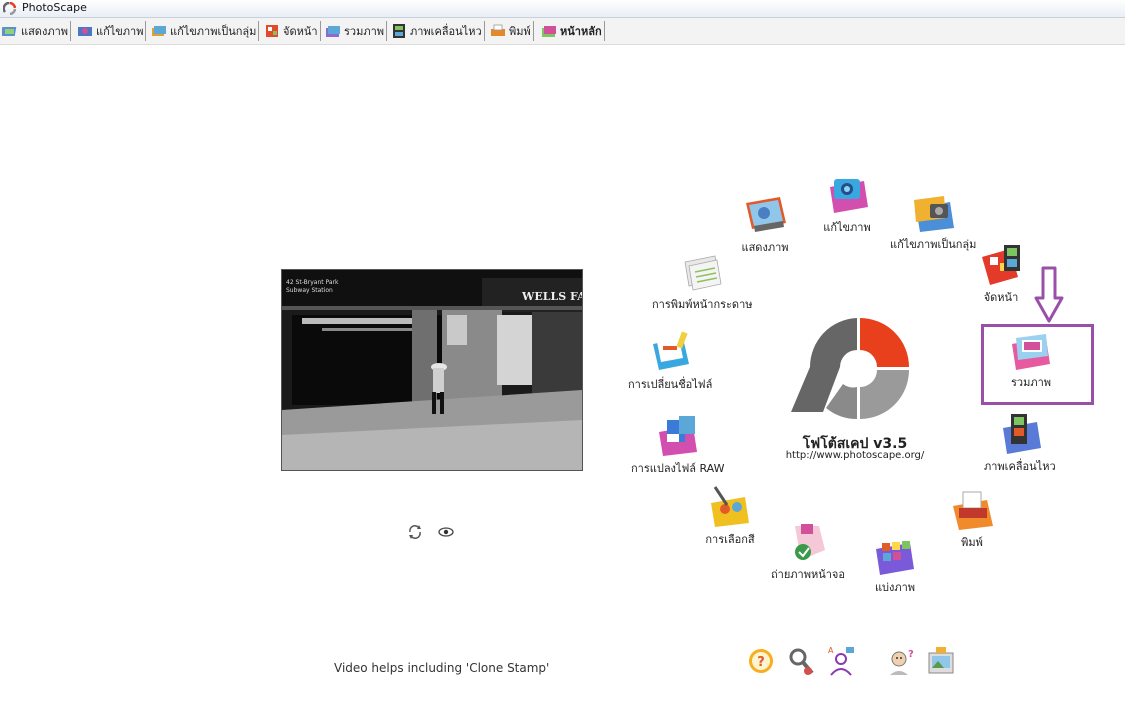 This screenshot has height=707, width=1125. Describe the element at coordinates (120, 31) in the screenshot. I see `tab-label: แก้ไขภาพ` at that location.